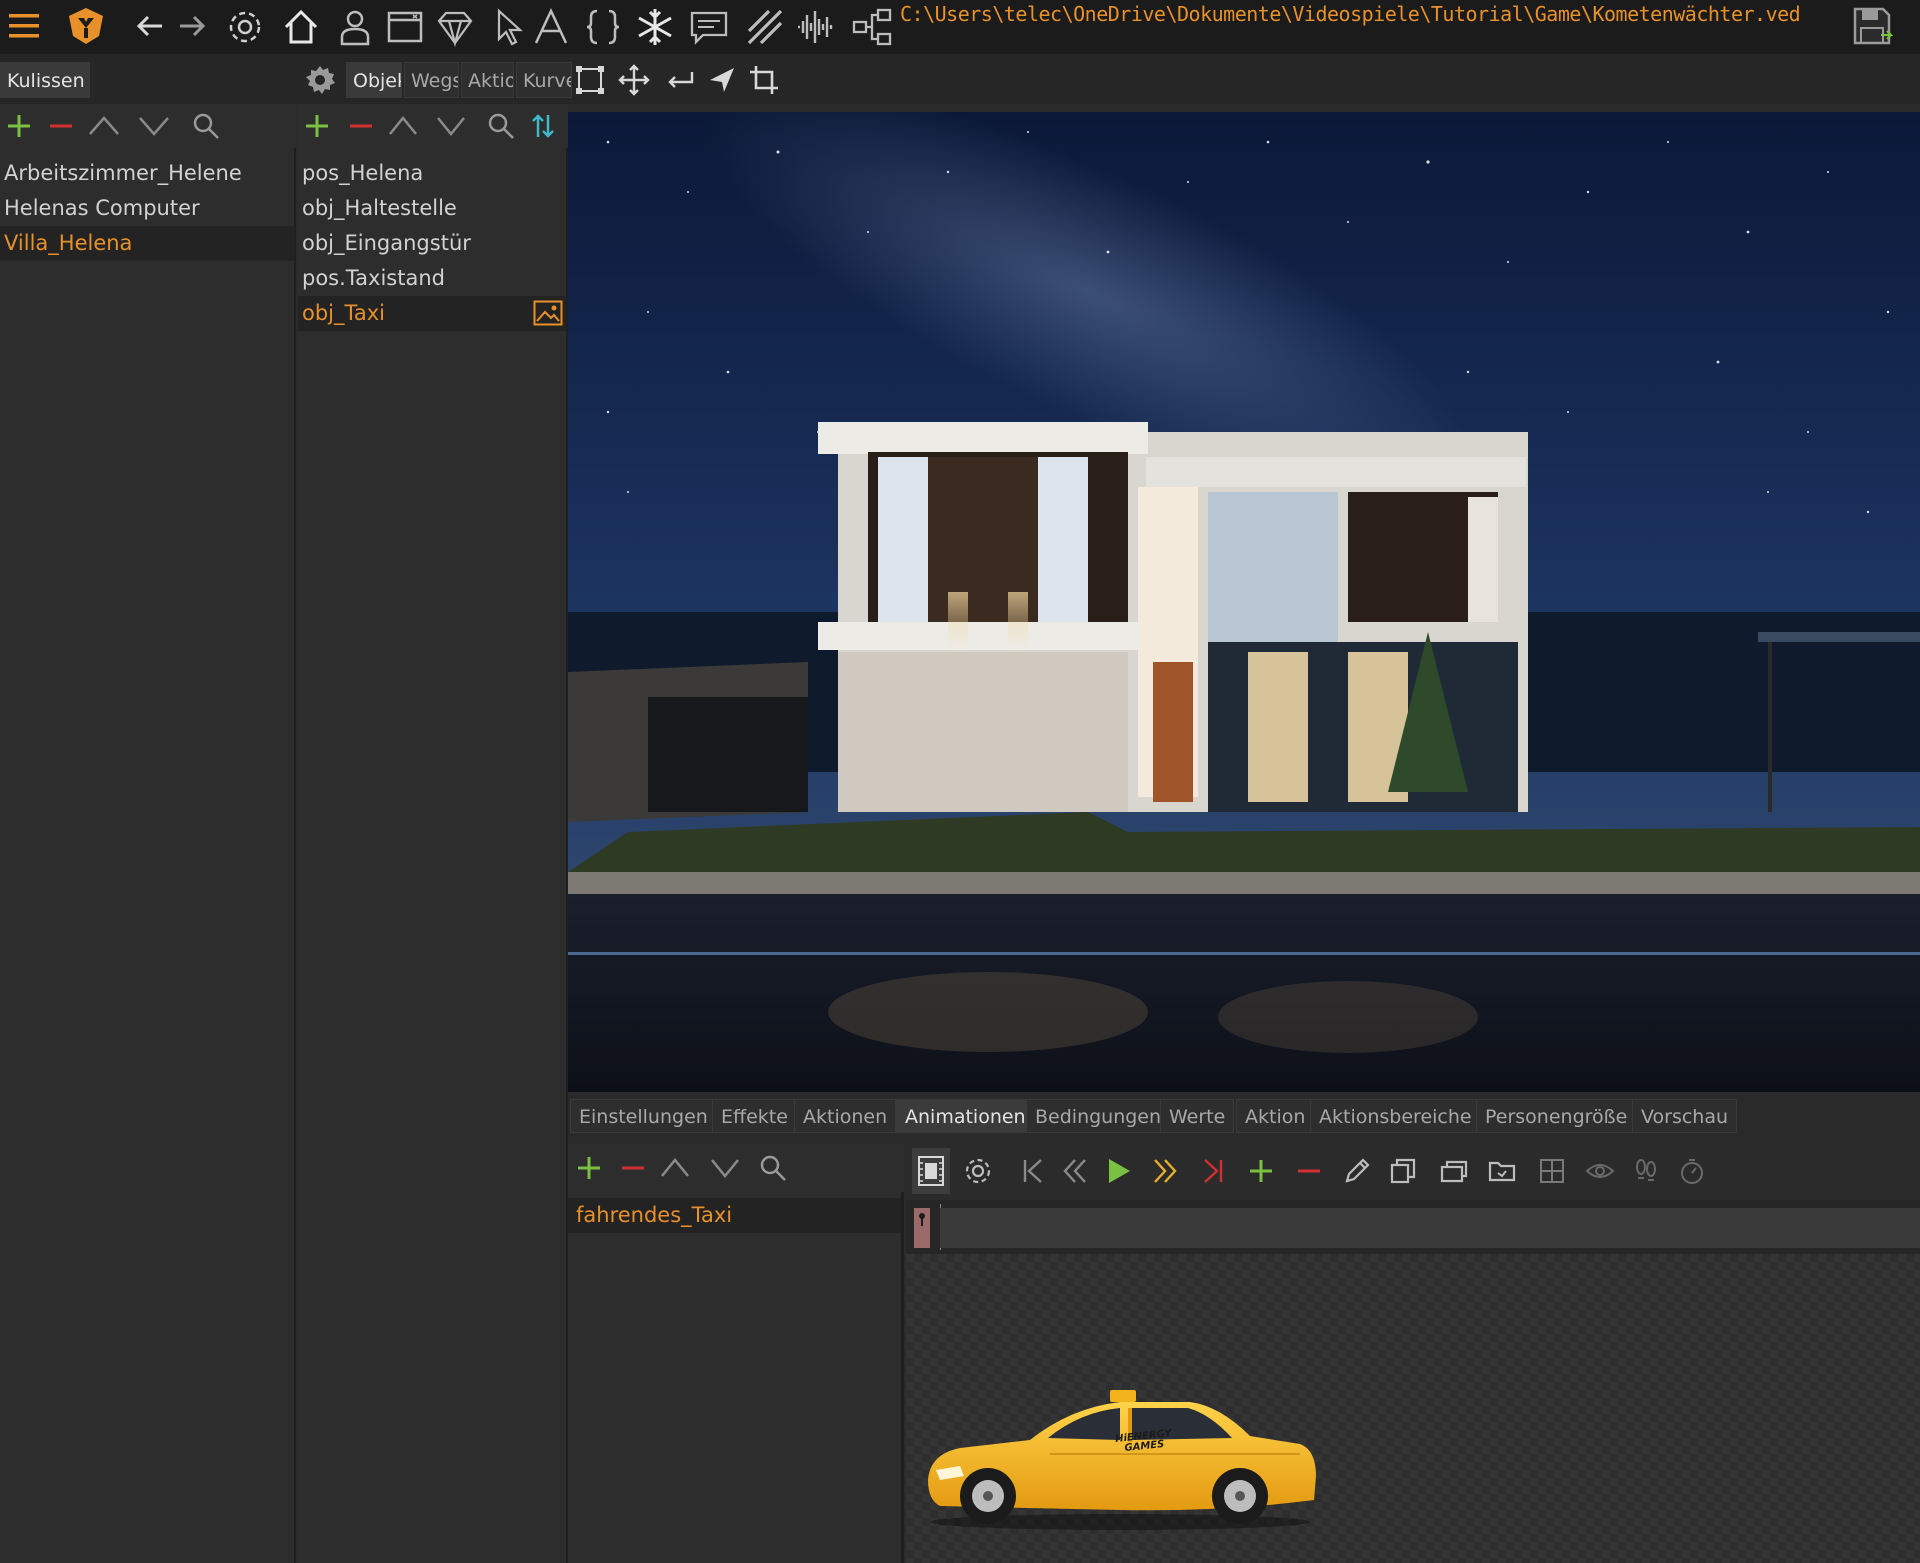 Image resolution: width=1920 pixels, height=1563 pixels. What do you see at coordinates (1213, 1171) in the screenshot?
I see `last-frame-icon` at bounding box center [1213, 1171].